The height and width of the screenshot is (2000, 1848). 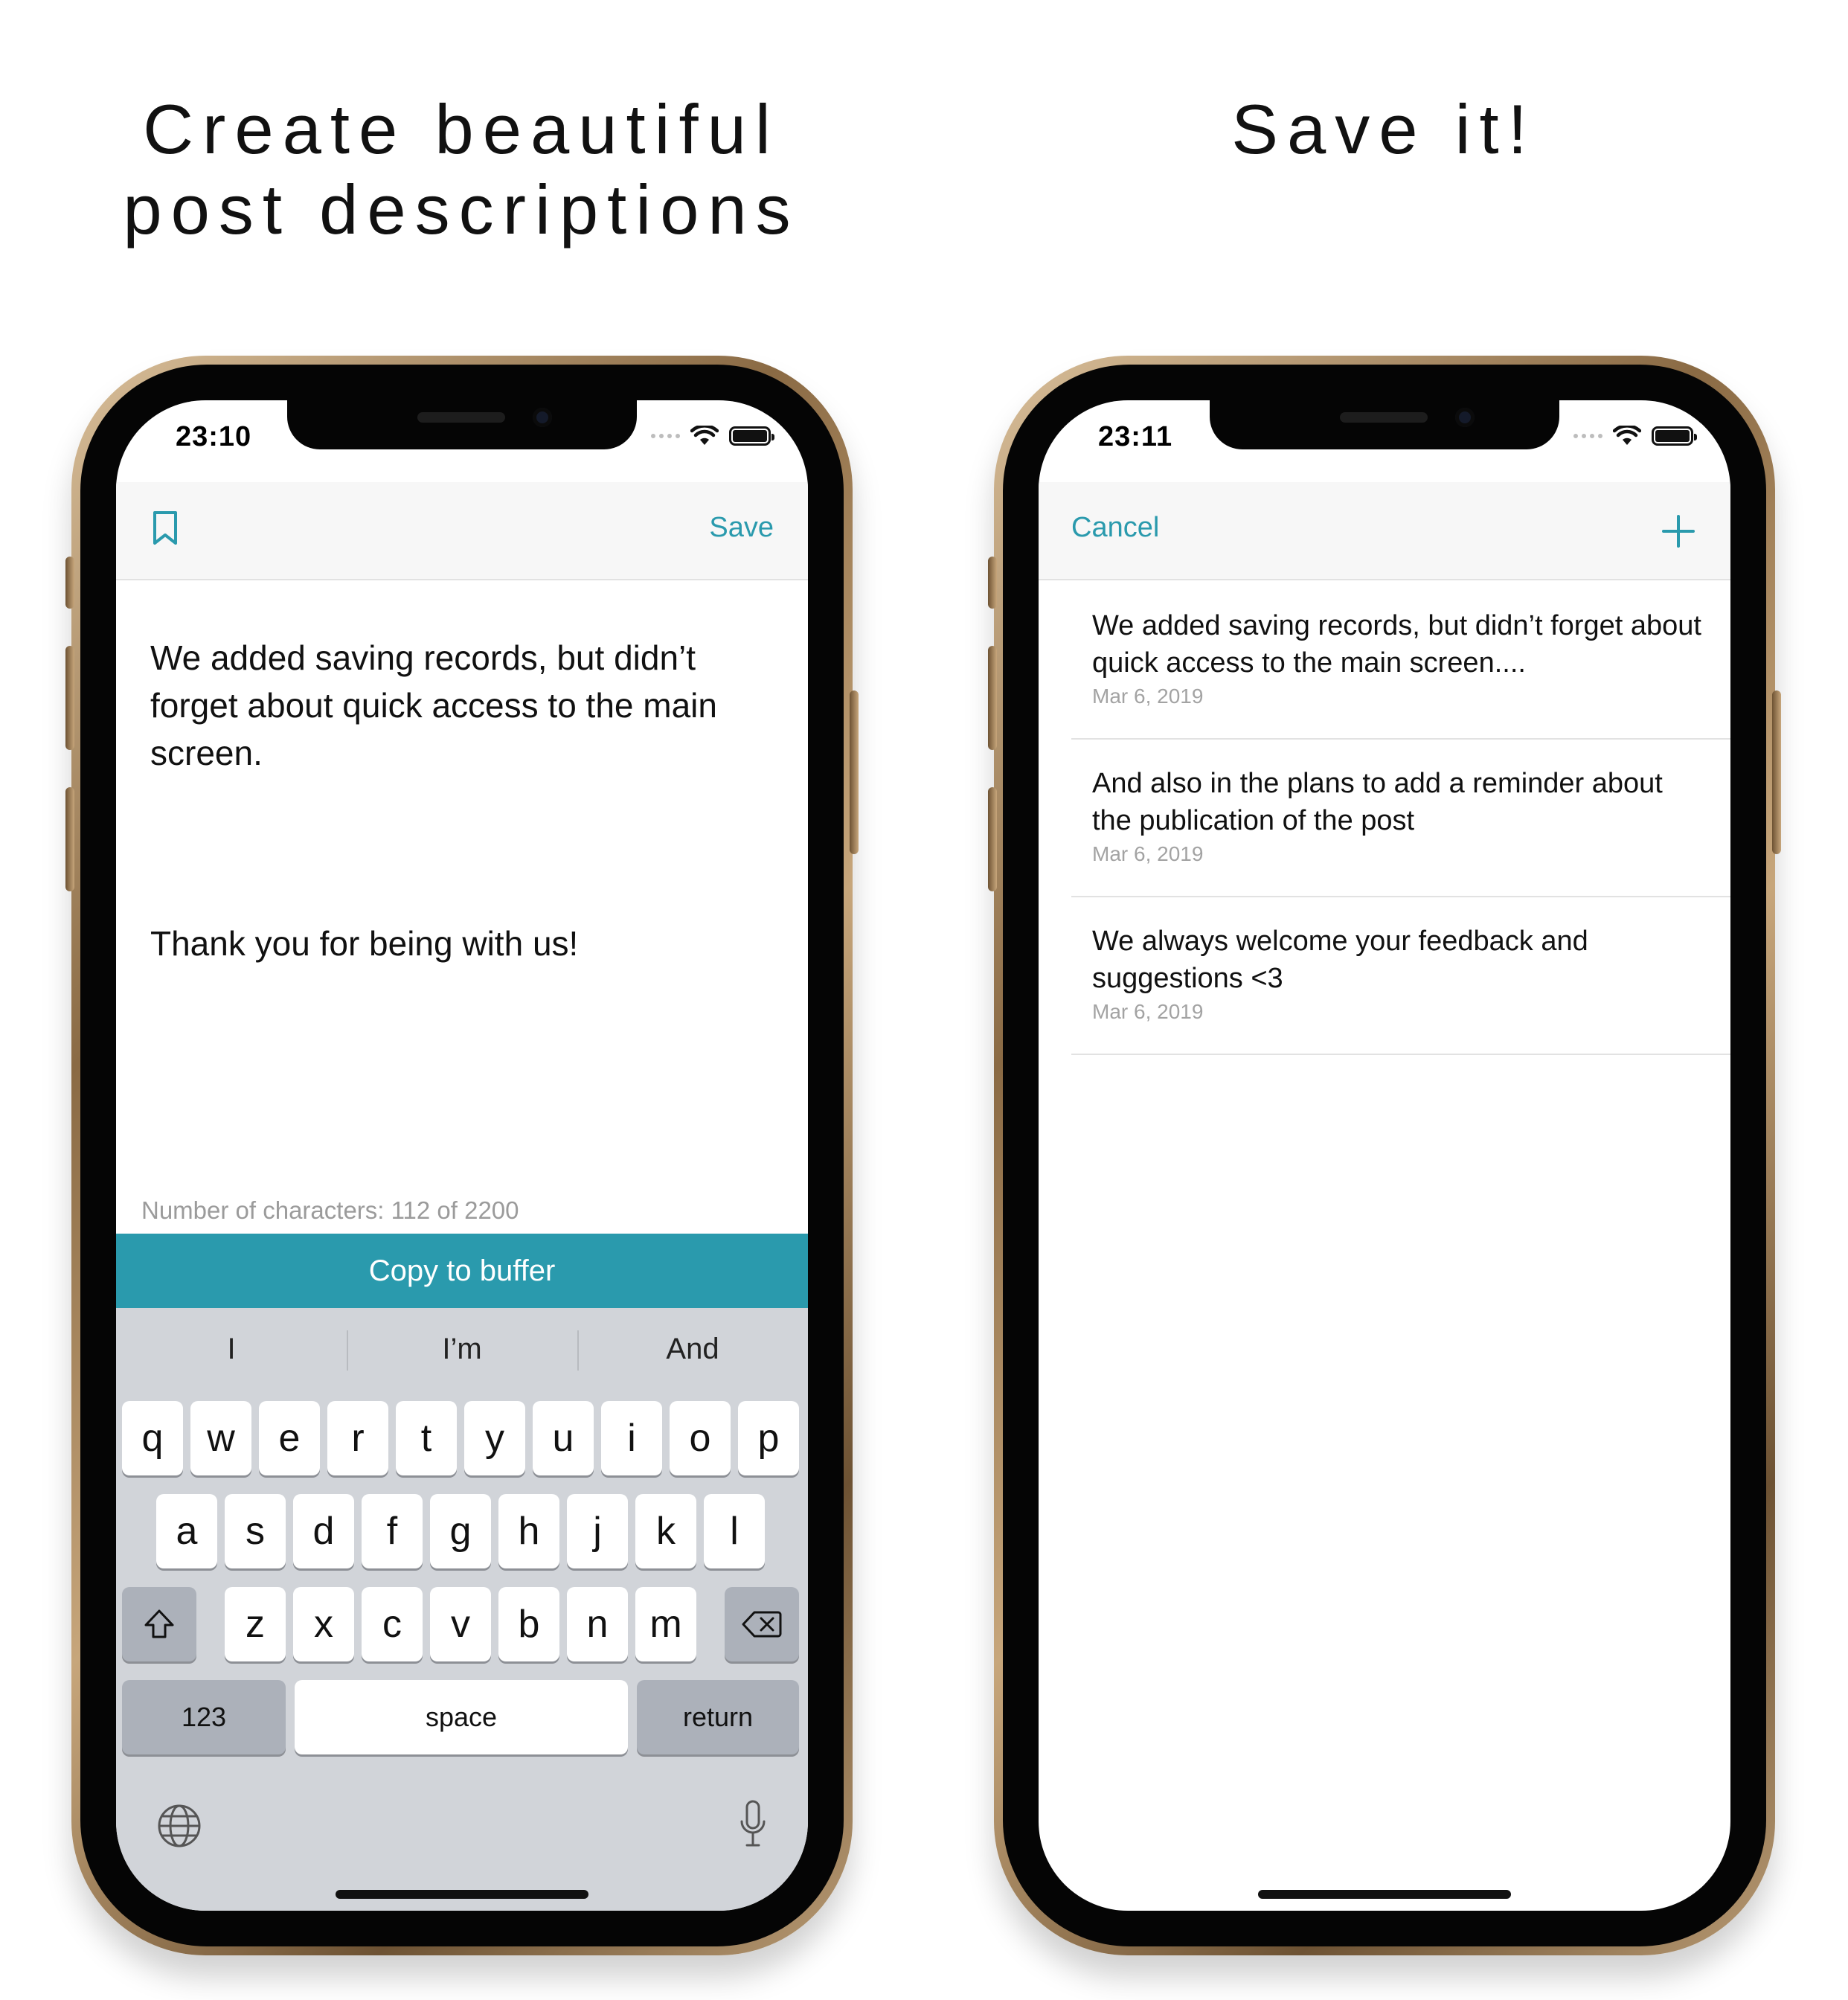 I want to click on list-navbar: Cancel, so click(x=1384, y=531).